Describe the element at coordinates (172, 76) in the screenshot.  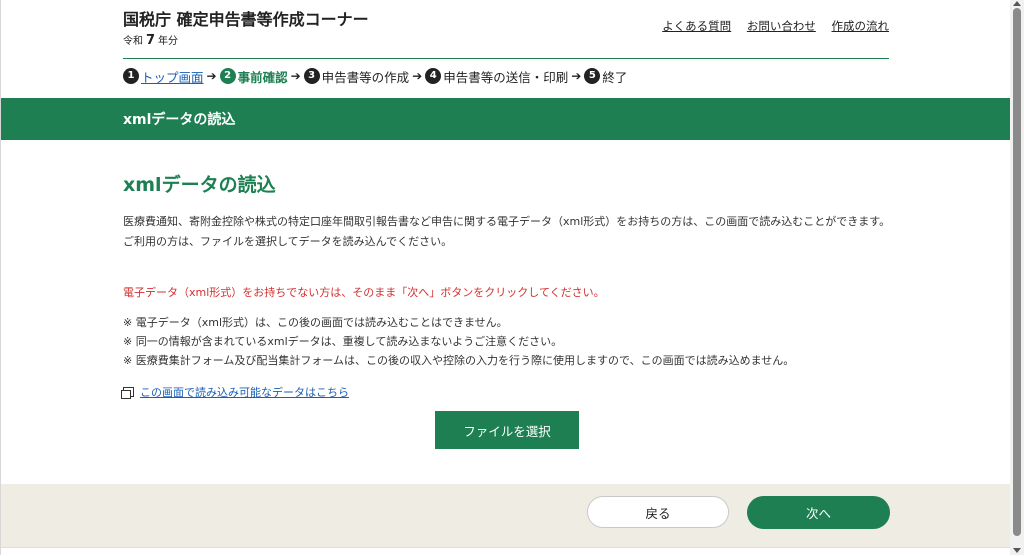
I see `step-top-link: トップ画面` at that location.